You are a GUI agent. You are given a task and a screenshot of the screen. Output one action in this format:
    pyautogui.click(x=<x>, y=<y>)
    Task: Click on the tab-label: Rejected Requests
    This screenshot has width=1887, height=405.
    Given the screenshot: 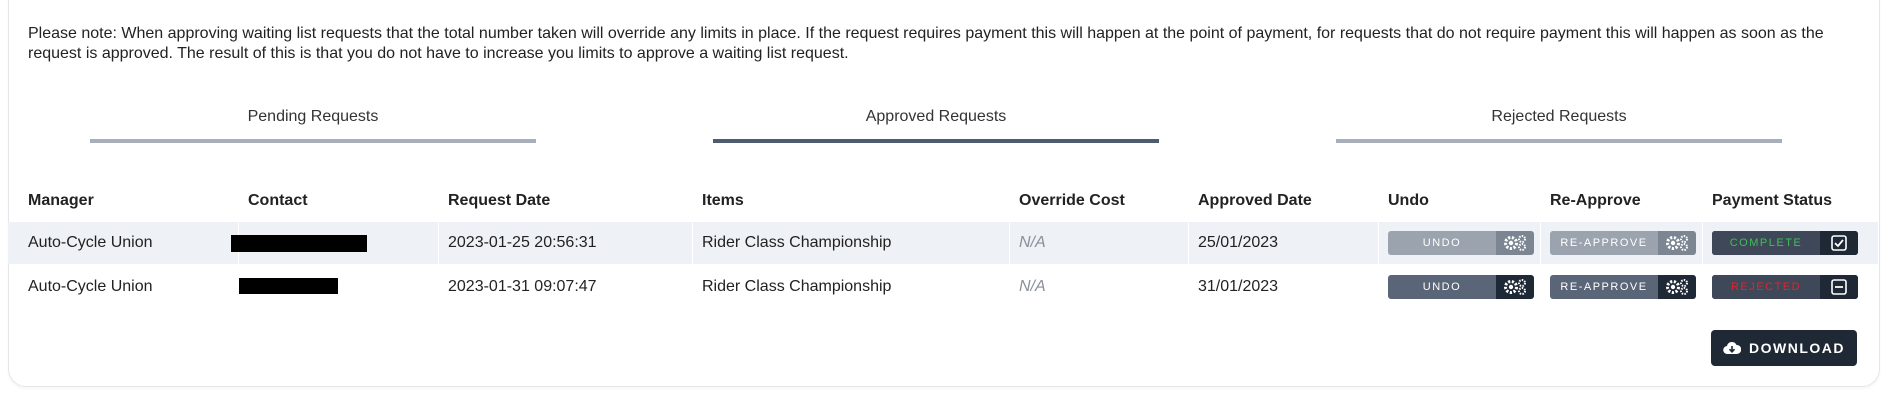 What is the action you would take?
    pyautogui.click(x=1559, y=116)
    